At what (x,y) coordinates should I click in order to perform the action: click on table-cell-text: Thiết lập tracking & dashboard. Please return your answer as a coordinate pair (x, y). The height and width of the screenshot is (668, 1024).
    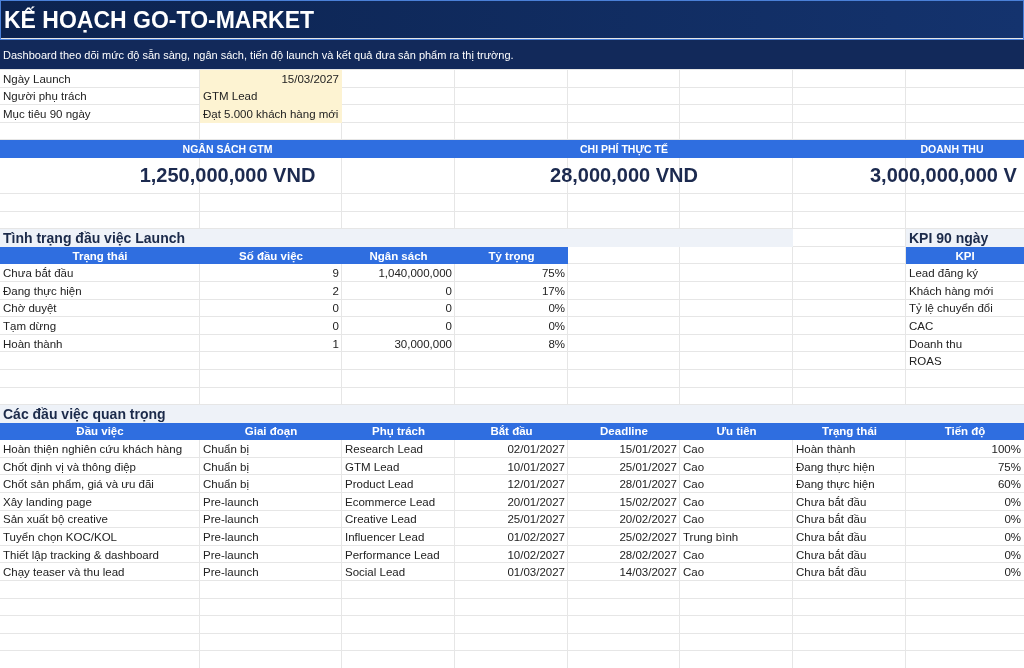
    Looking at the image, I should click on (81, 555).